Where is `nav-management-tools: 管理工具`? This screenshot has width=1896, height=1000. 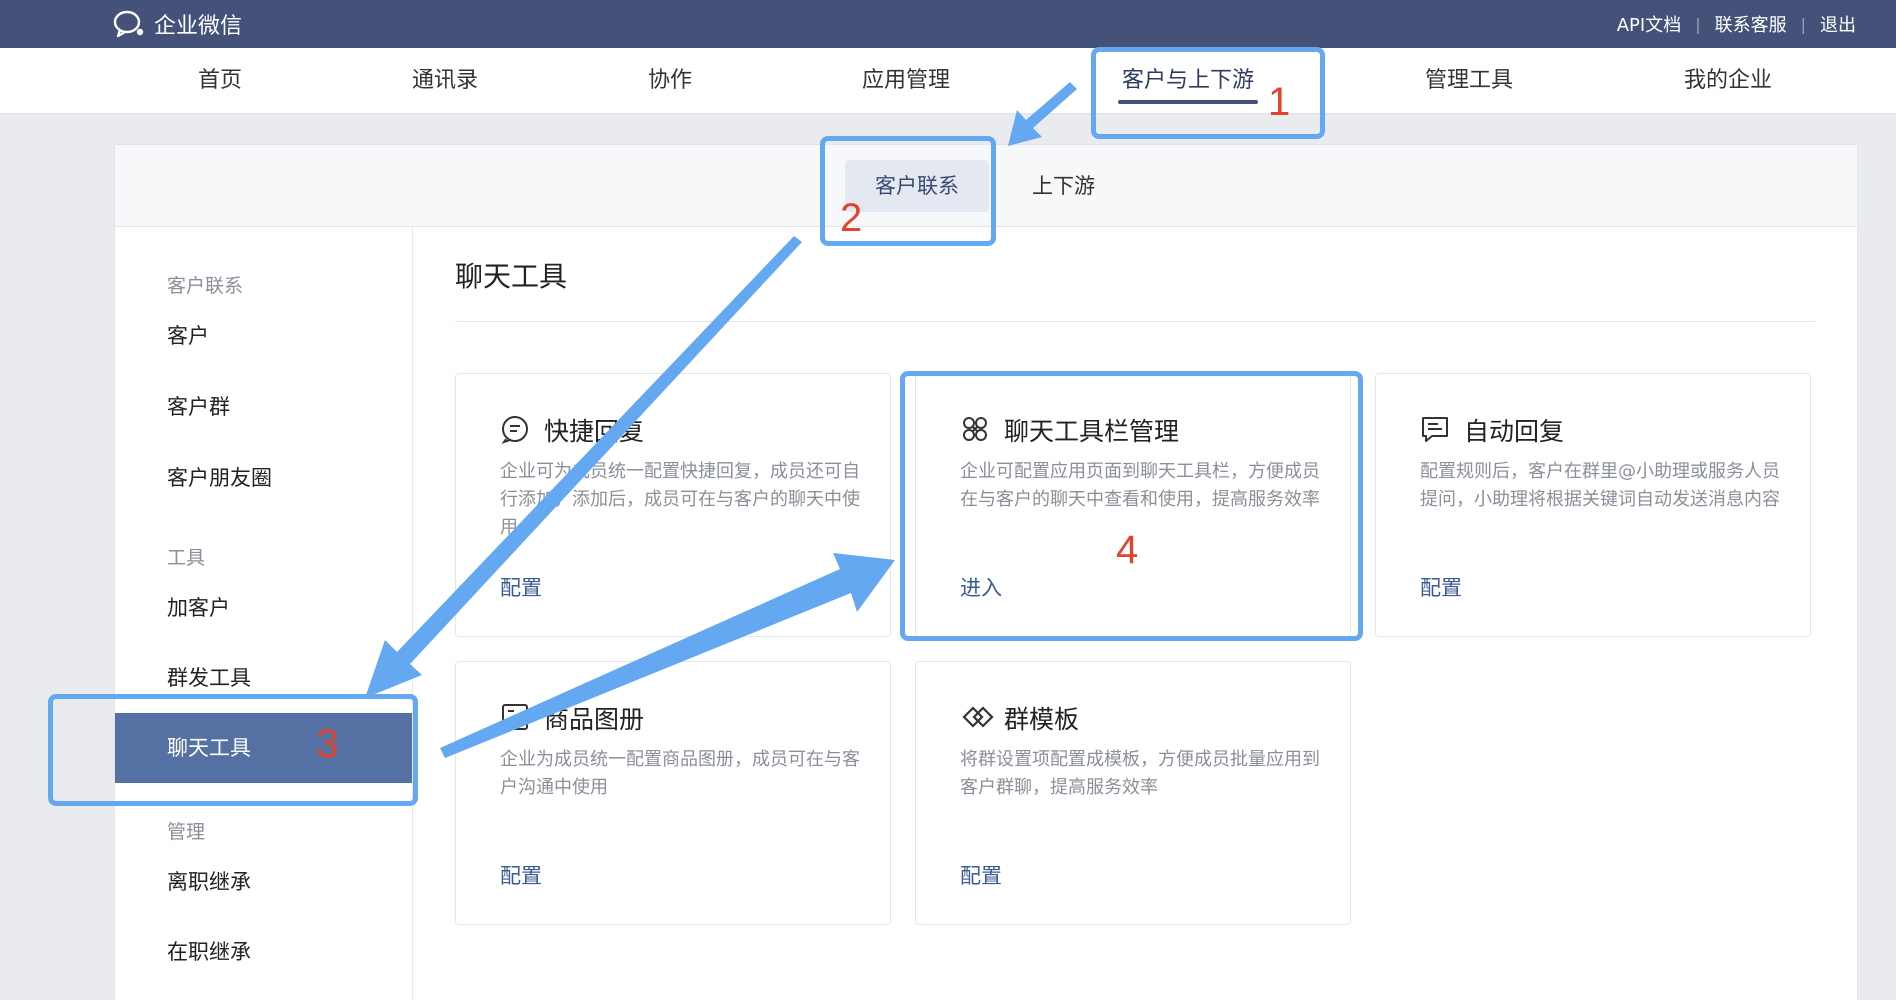
nav-management-tools: 管理工具 is located at coordinates (1469, 81).